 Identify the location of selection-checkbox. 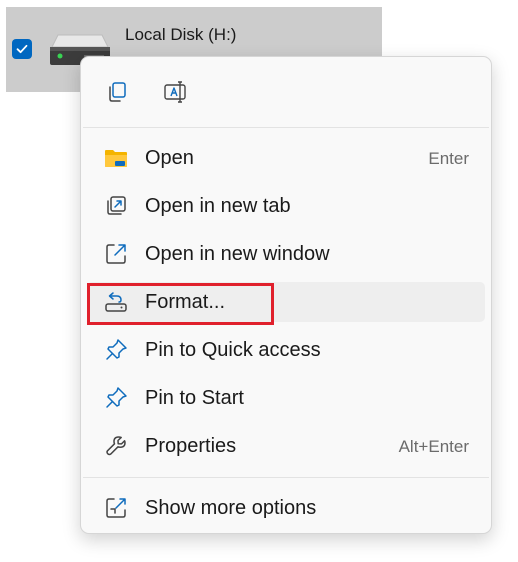
(22, 49).